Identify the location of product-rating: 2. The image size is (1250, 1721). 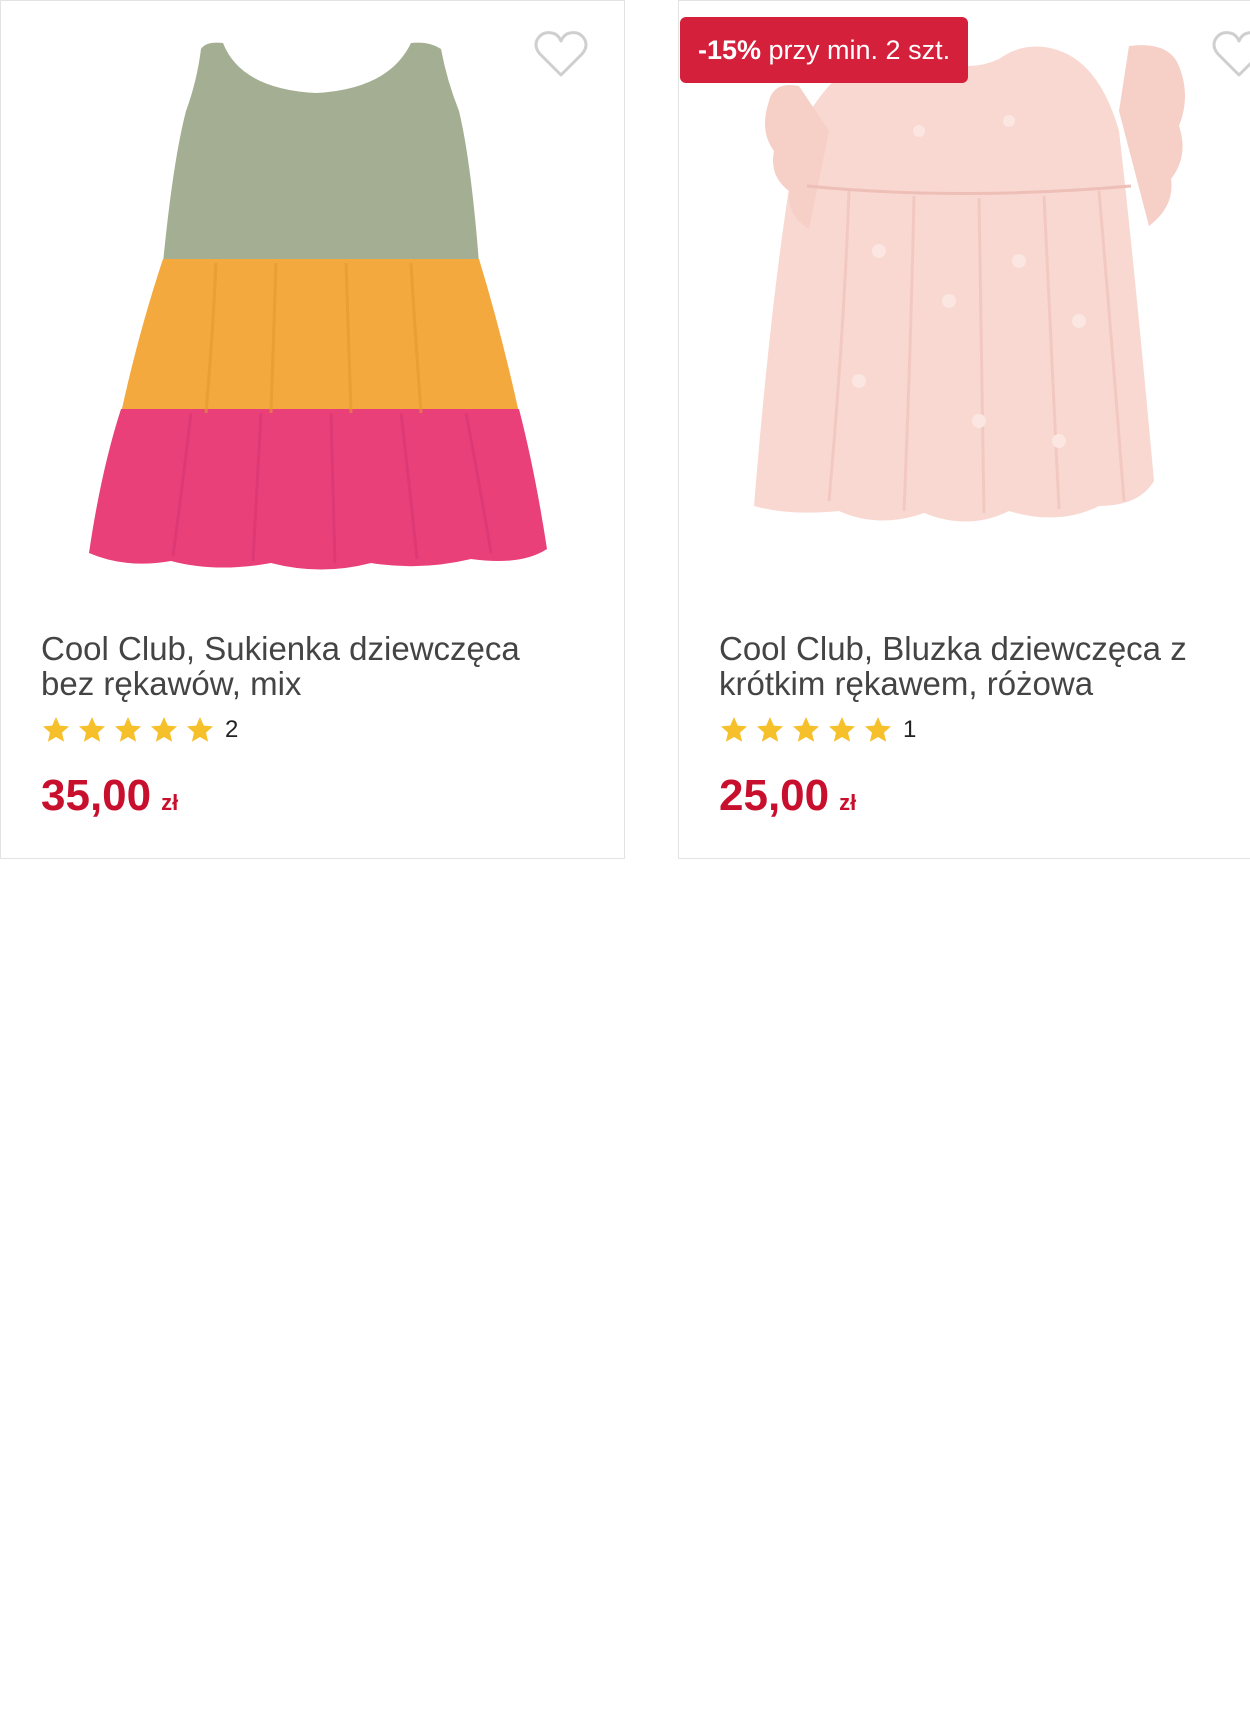
(139, 730).